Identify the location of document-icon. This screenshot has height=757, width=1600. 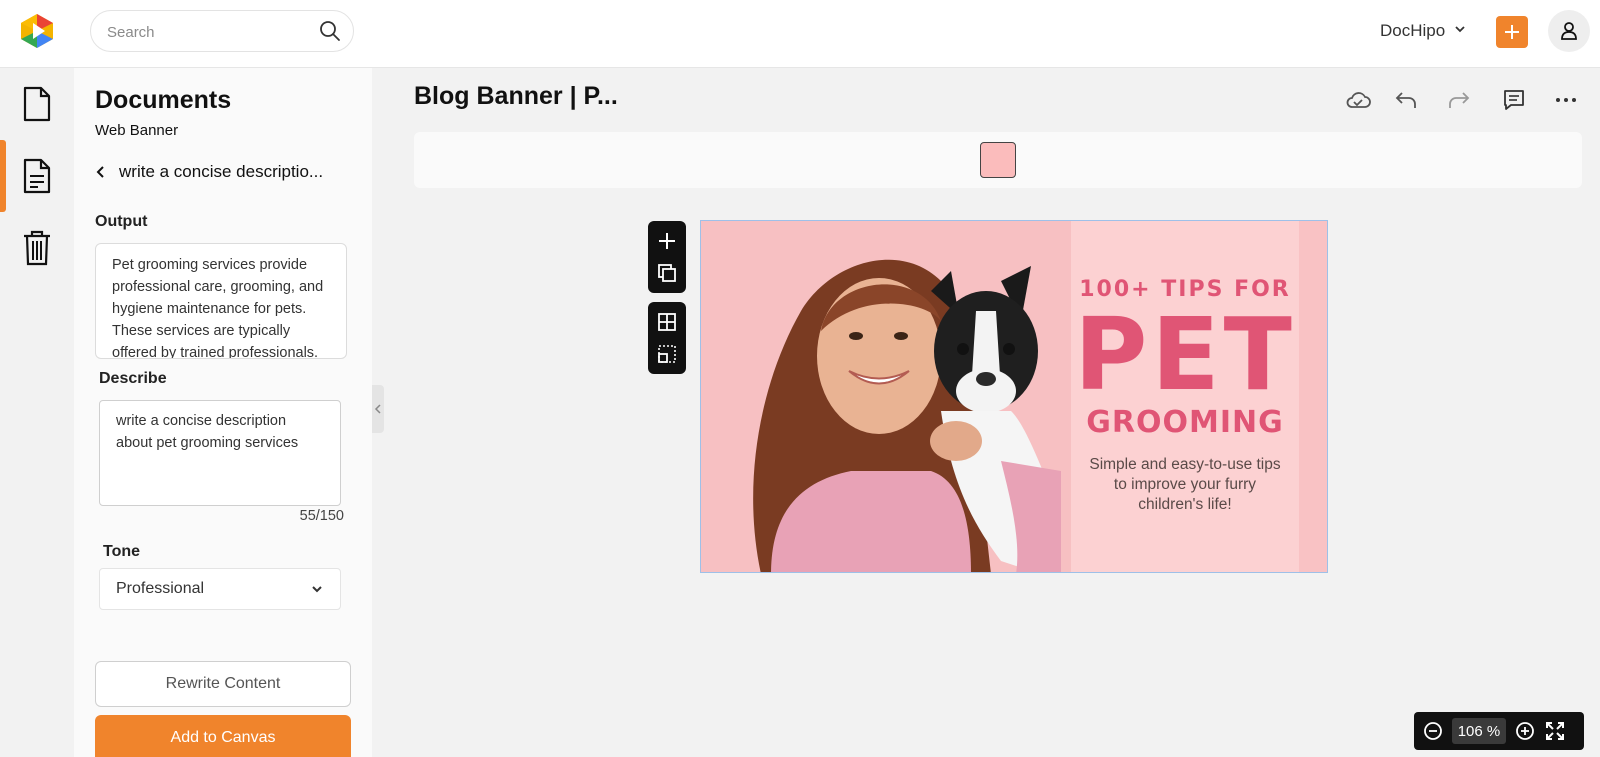
(37, 104).